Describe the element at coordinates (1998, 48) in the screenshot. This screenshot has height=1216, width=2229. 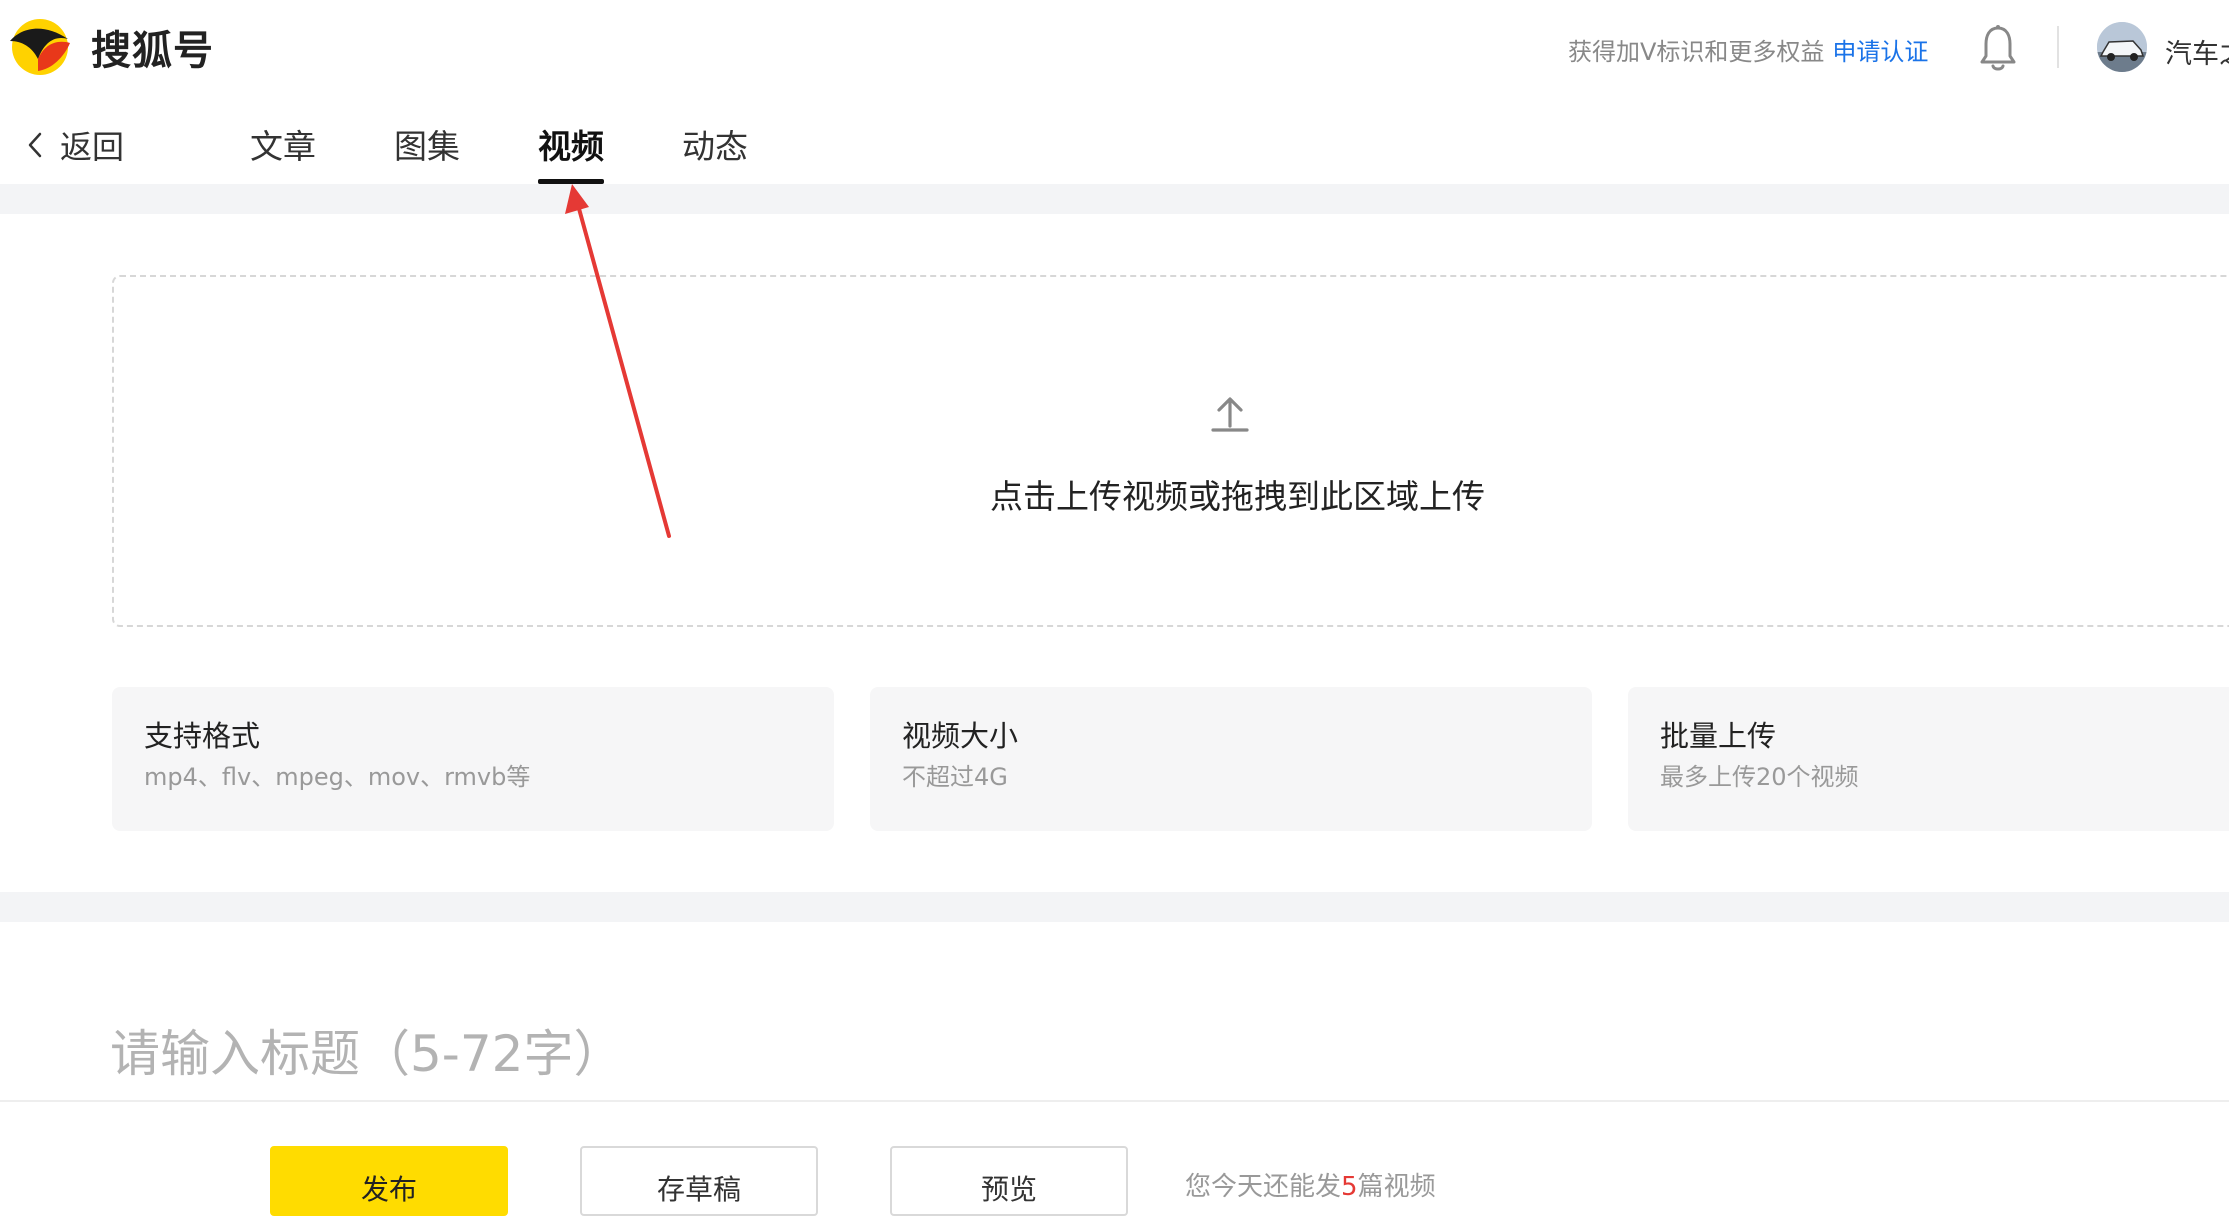
I see `bell-icon` at that location.